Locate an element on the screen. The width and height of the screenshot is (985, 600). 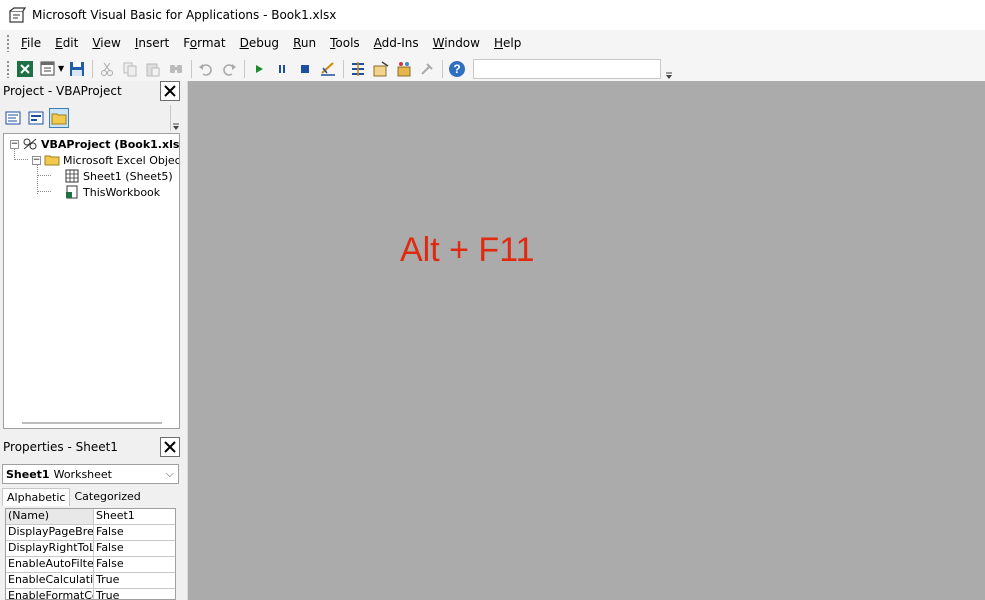
menu-insert: Insert is located at coordinates (152, 43).